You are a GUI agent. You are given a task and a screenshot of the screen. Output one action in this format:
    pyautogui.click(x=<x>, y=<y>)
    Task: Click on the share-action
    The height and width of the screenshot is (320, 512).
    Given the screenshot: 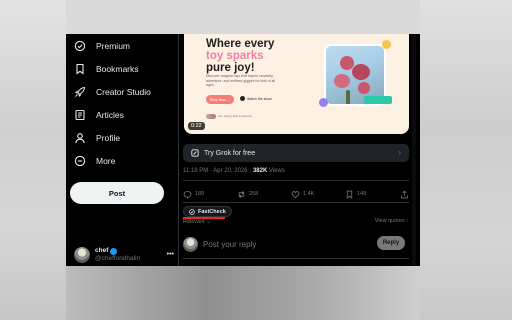 What is the action you would take?
    pyautogui.click(x=404, y=194)
    